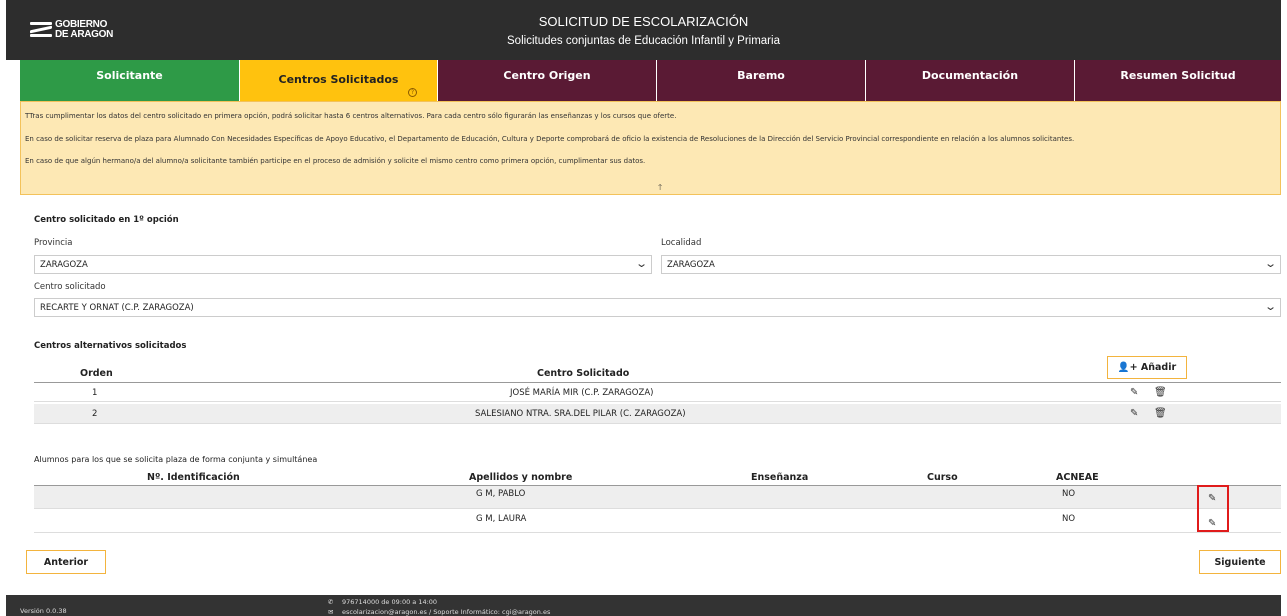  Describe the element at coordinates (106, 220) in the screenshot. I see `first-option-title: Centro solicitado en 1º opción` at that location.